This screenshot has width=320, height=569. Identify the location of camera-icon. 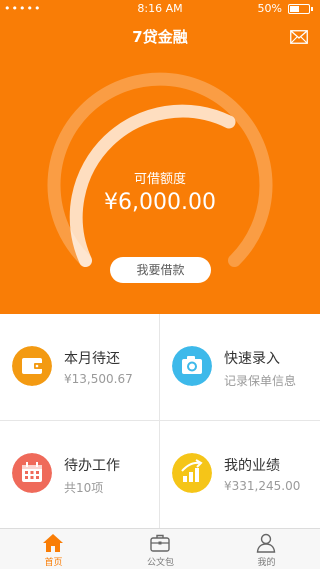
(192, 366).